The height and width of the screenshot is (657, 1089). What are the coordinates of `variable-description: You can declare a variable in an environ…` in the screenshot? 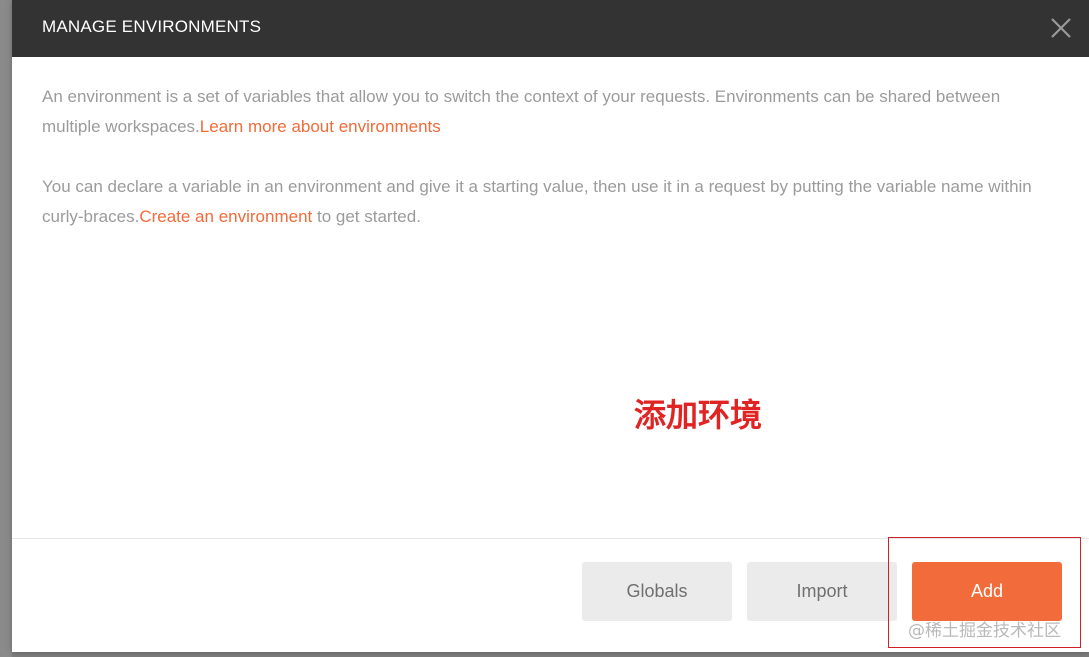 It's located at (547, 202).